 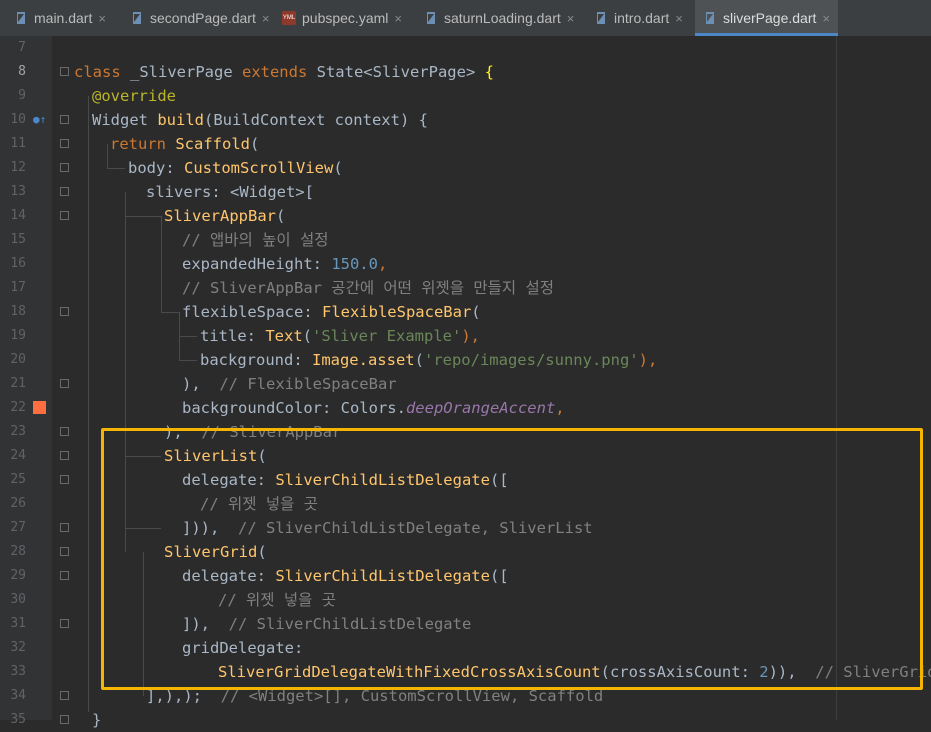 I want to click on line-number: 28, so click(x=18, y=551).